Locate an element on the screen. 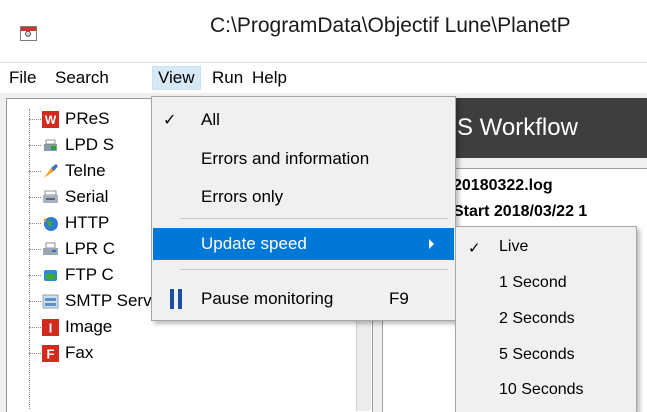 Image resolution: width=647 pixels, height=412 pixels. menu-item-label: Pause monitoring is located at coordinates (267, 298).